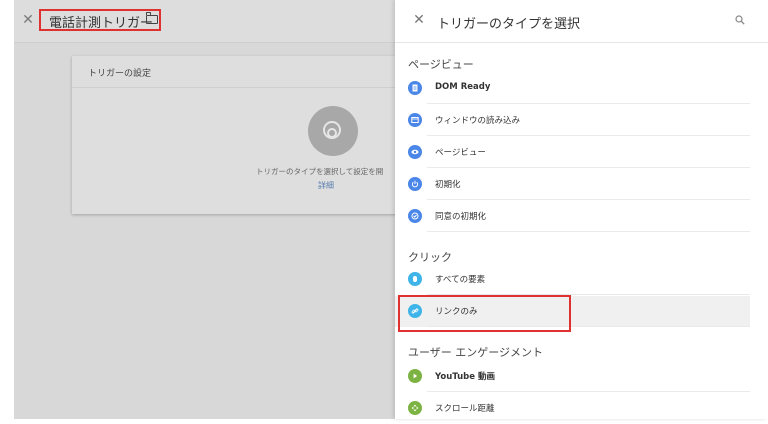 The image size is (768, 424). Describe the element at coordinates (478, 121) in the screenshot. I see `trigger-item-label: ウィンドウの読み込み` at that location.